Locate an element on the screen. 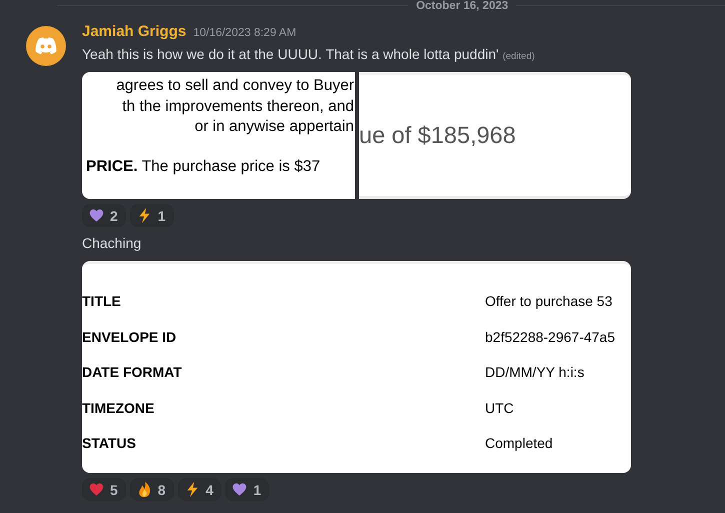 This screenshot has height=513, width=725. contract-line: or in anywise appertain is located at coordinates (274, 127).